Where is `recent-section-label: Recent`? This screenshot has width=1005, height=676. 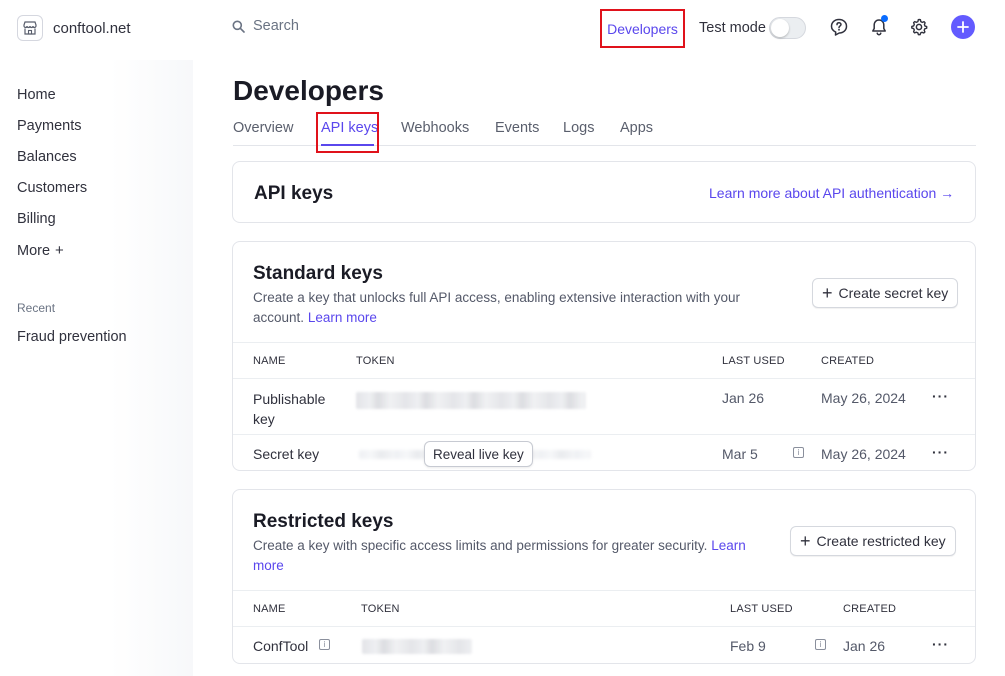 recent-section-label: Recent is located at coordinates (36, 308).